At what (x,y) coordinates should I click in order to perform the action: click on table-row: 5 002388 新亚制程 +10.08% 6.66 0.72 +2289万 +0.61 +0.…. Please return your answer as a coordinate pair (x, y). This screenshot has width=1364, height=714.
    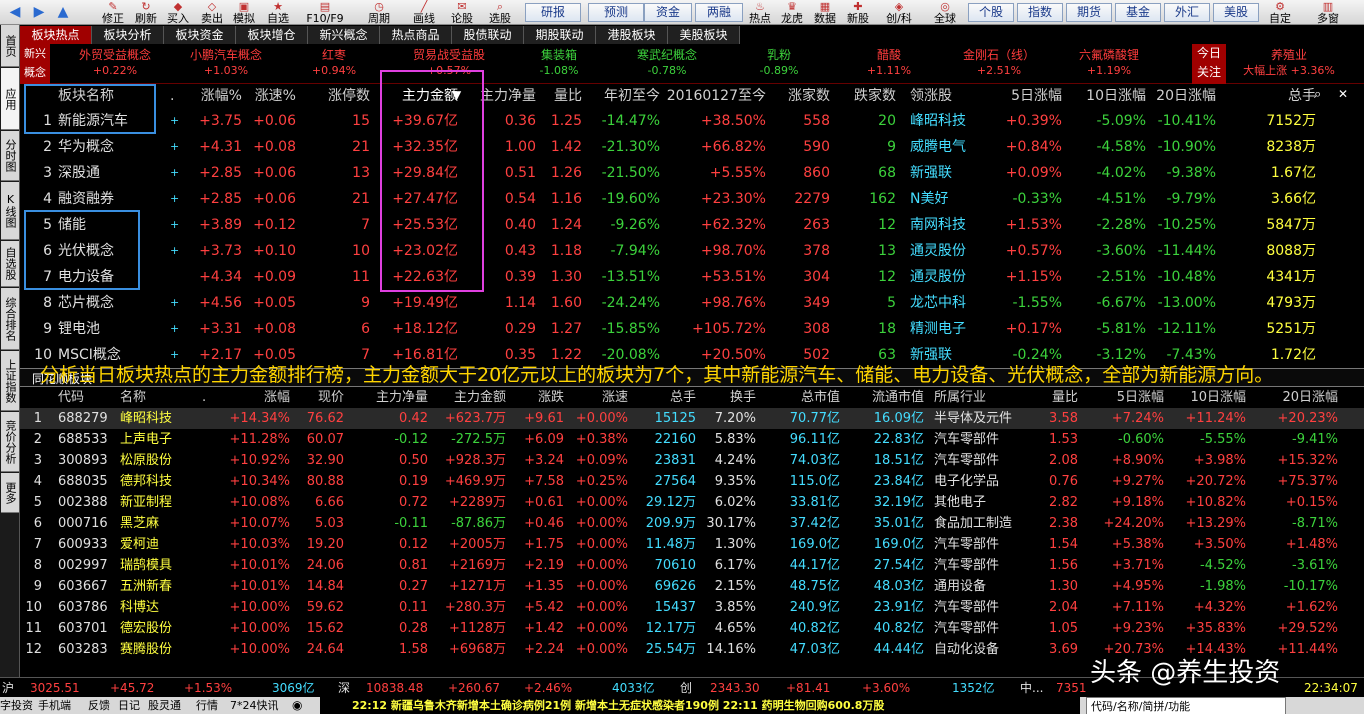
    Looking at the image, I should click on (692, 502).